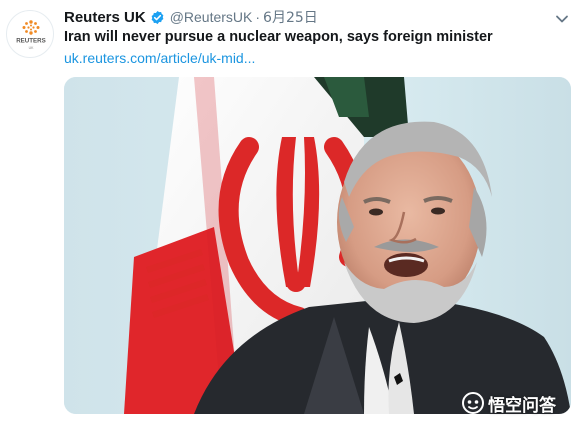 This screenshot has height=424, width=581. I want to click on wukong-logo-icon, so click(473, 403).